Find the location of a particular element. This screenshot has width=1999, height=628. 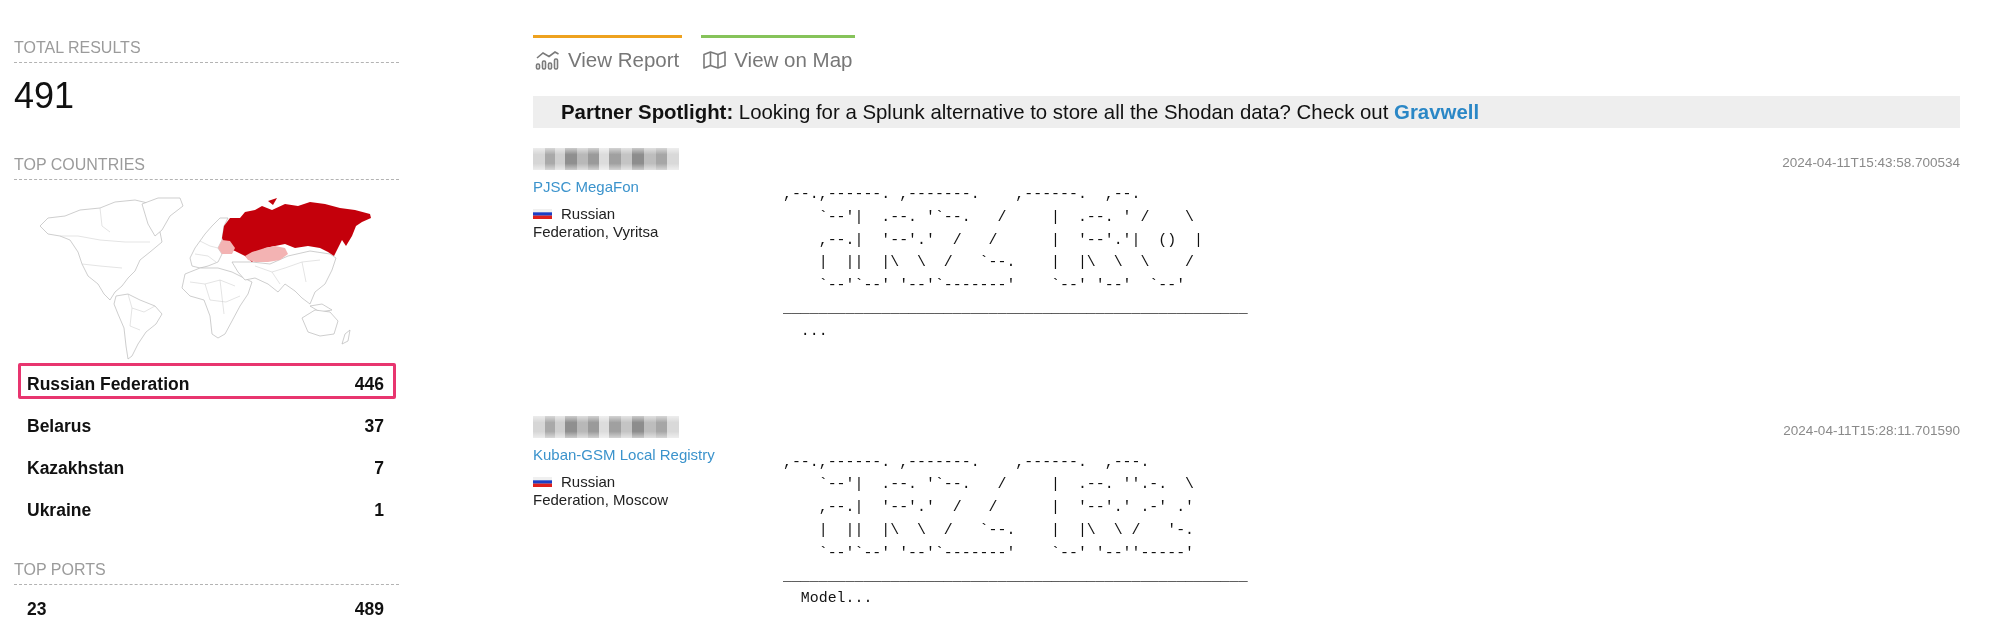

location-text: Federation, Vyritsa is located at coordinates (596, 232).